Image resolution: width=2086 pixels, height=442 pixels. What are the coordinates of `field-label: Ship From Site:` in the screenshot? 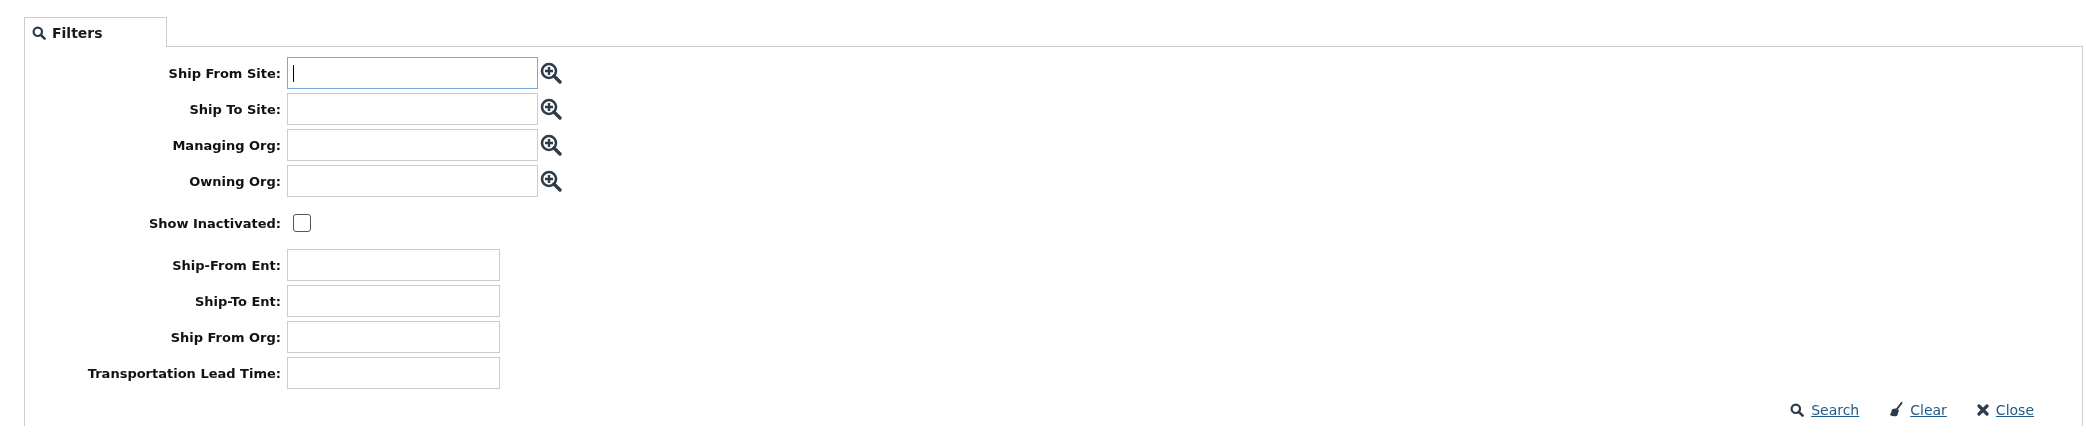 It's located at (224, 73).